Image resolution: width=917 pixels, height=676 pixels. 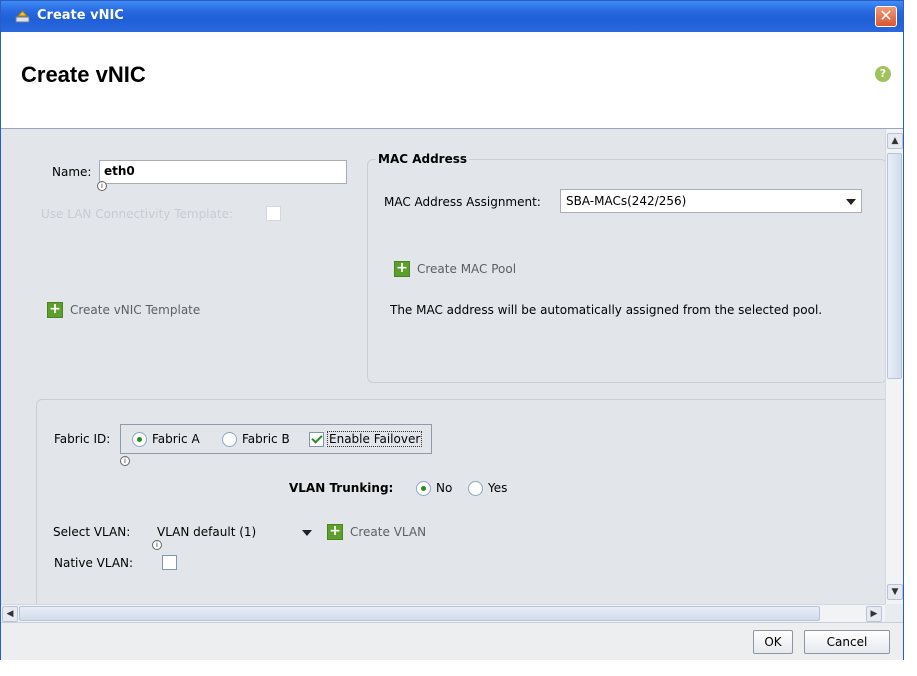 I want to click on dialog-footer: OK Cancel, so click(x=452, y=641).